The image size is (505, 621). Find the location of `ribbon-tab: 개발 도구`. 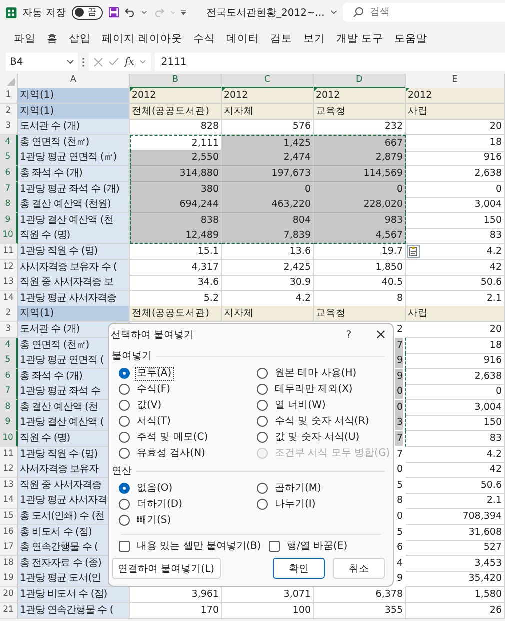

ribbon-tab: 개발 도구 is located at coordinates (360, 39).